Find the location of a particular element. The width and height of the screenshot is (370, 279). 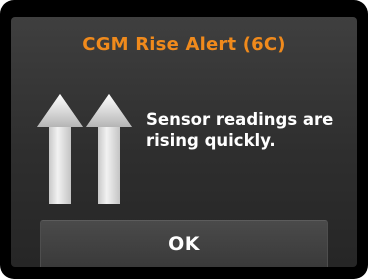

alert-message: Sensor readings are rising quickly. is located at coordinates (246, 130).